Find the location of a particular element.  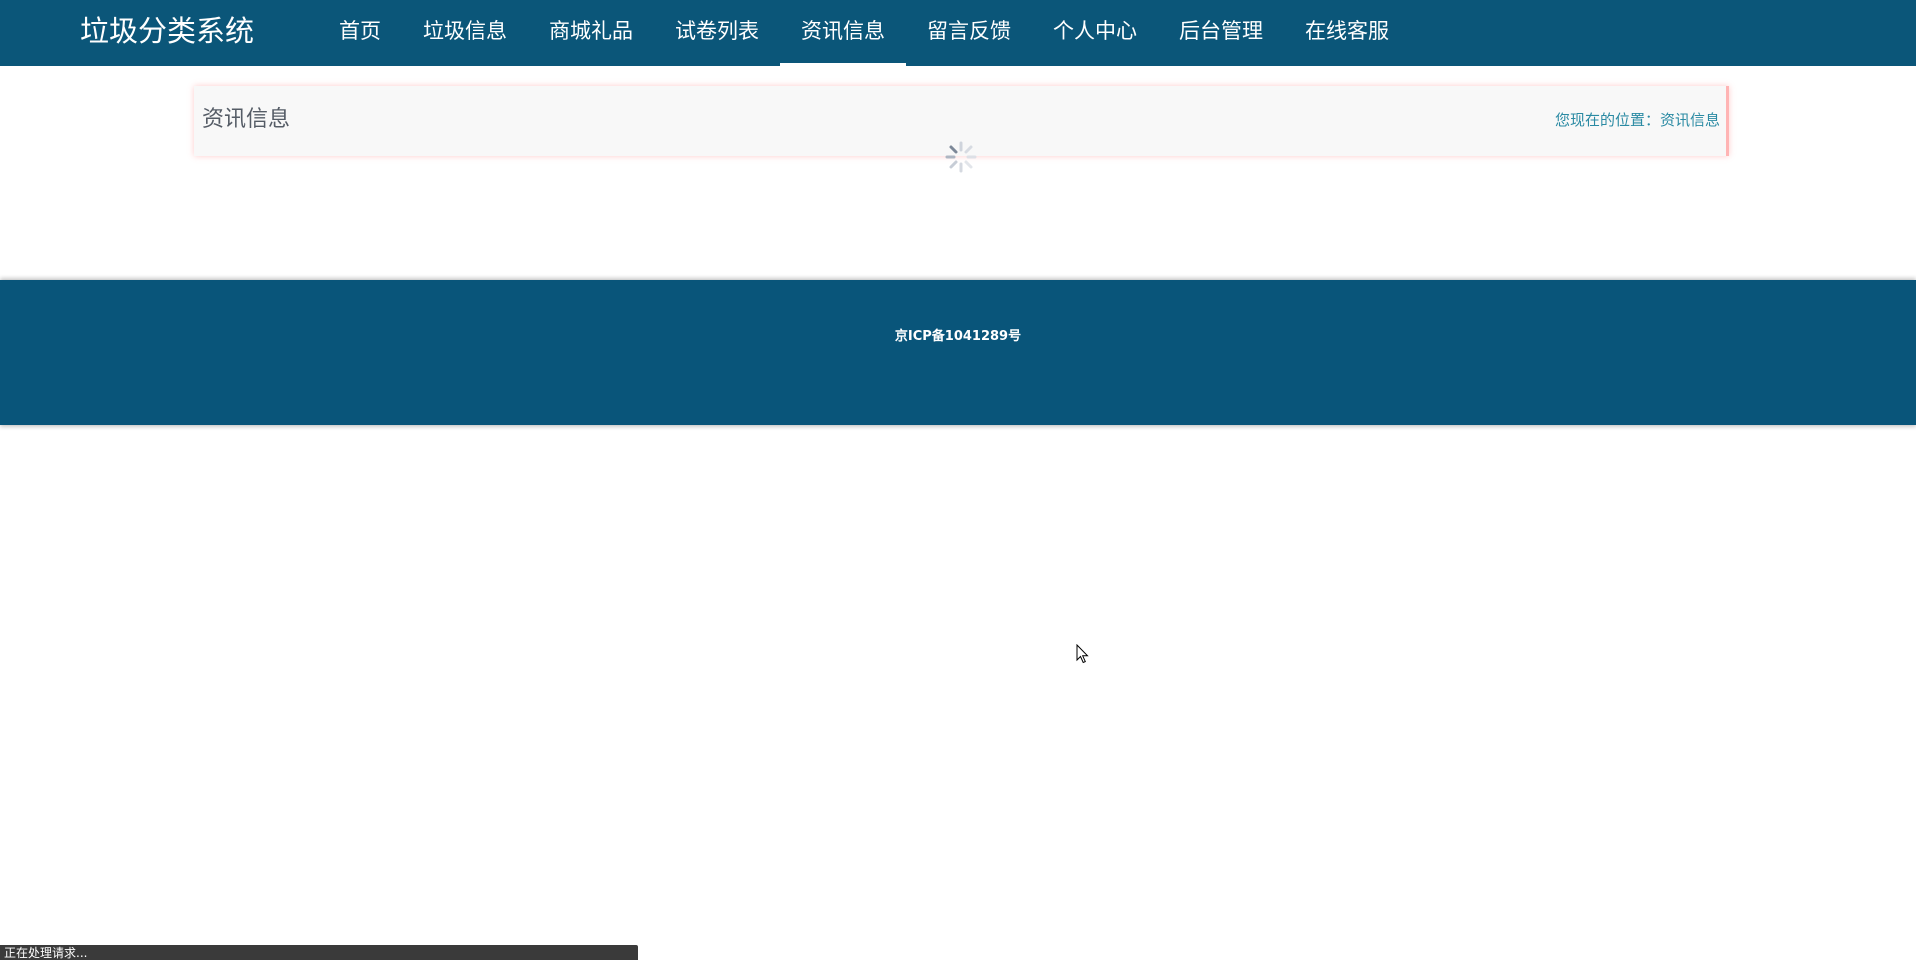

nav-item-news: 资讯信息 is located at coordinates (843, 33).